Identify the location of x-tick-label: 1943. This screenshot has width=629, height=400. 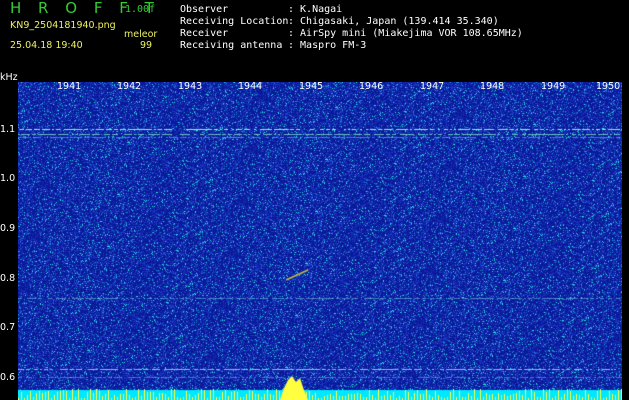
(190, 86).